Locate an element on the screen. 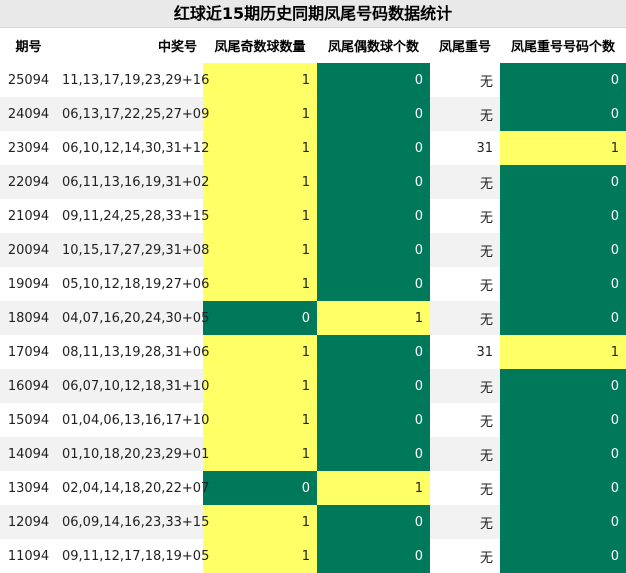 The height and width of the screenshot is (573, 626). period-cell: 22094 is located at coordinates (28, 182).